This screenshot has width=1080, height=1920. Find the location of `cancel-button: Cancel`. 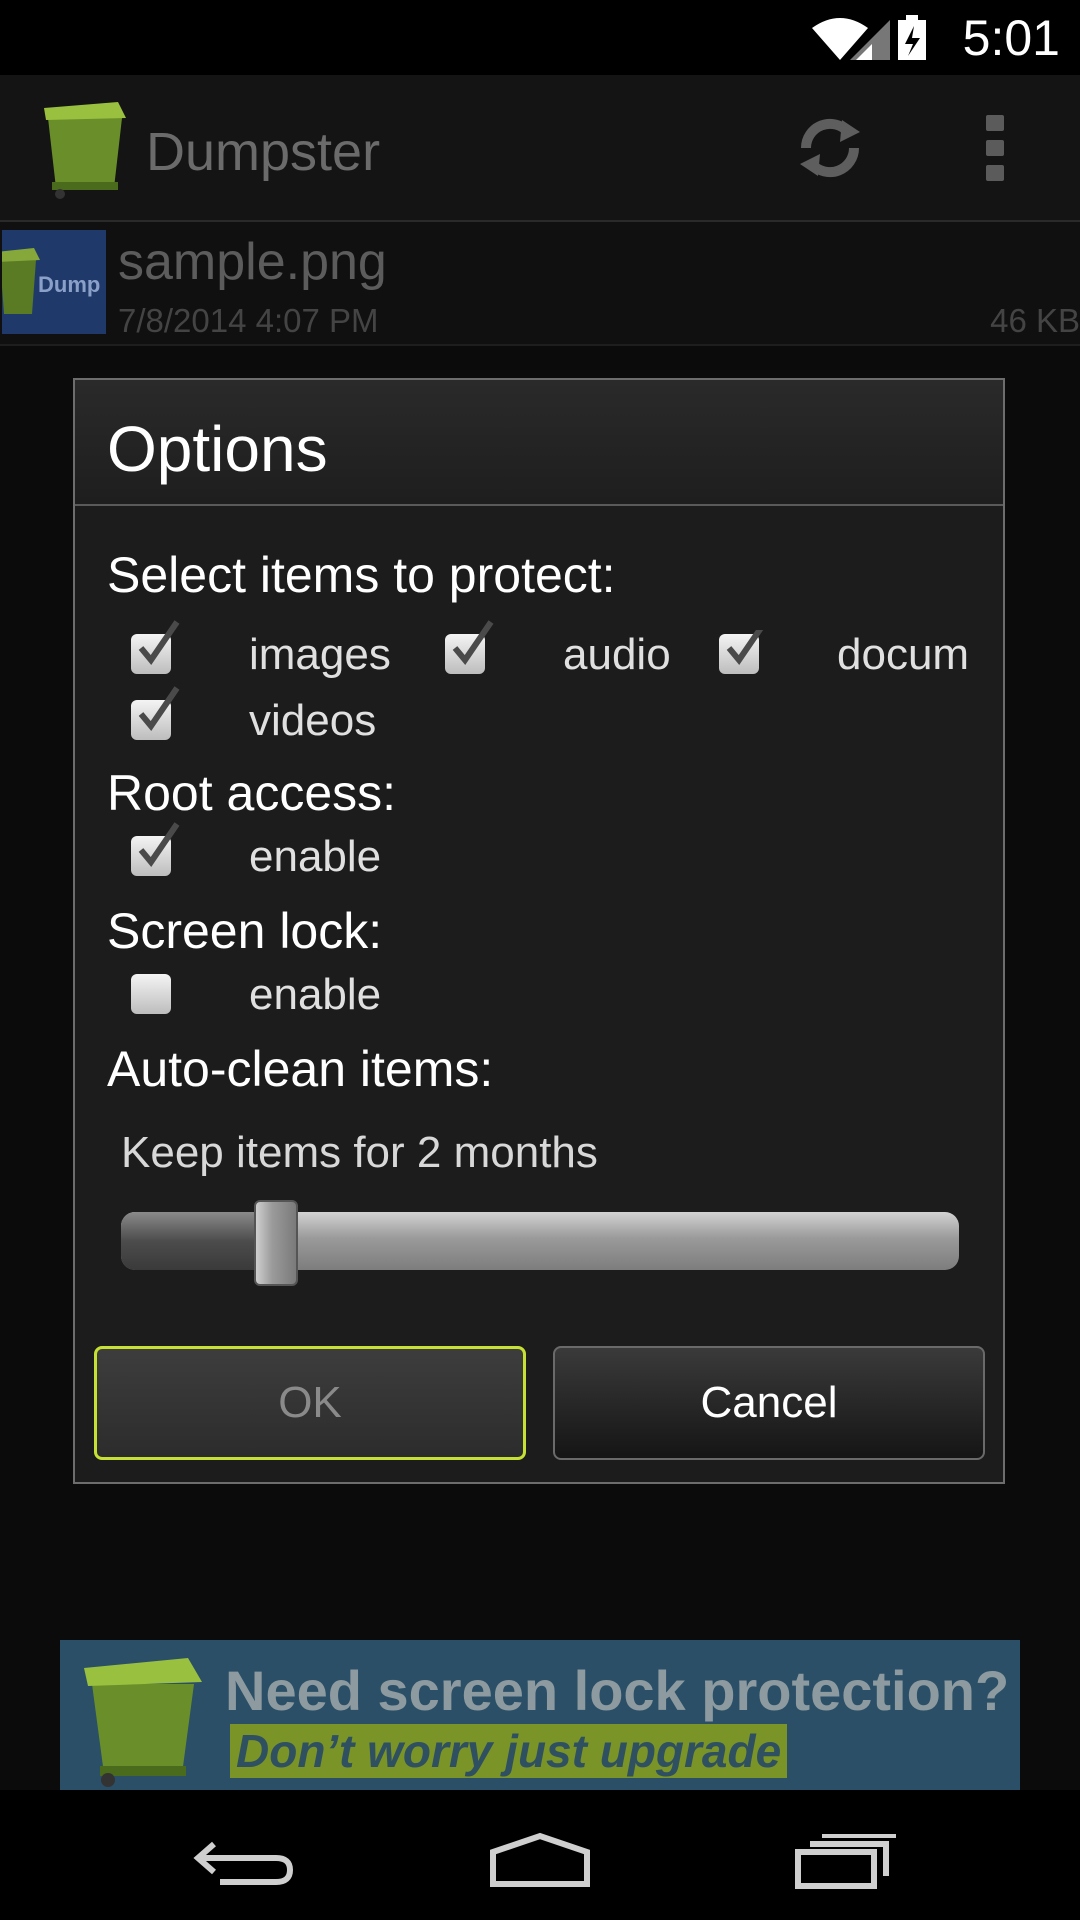

cancel-button: Cancel is located at coordinates (769, 1403).